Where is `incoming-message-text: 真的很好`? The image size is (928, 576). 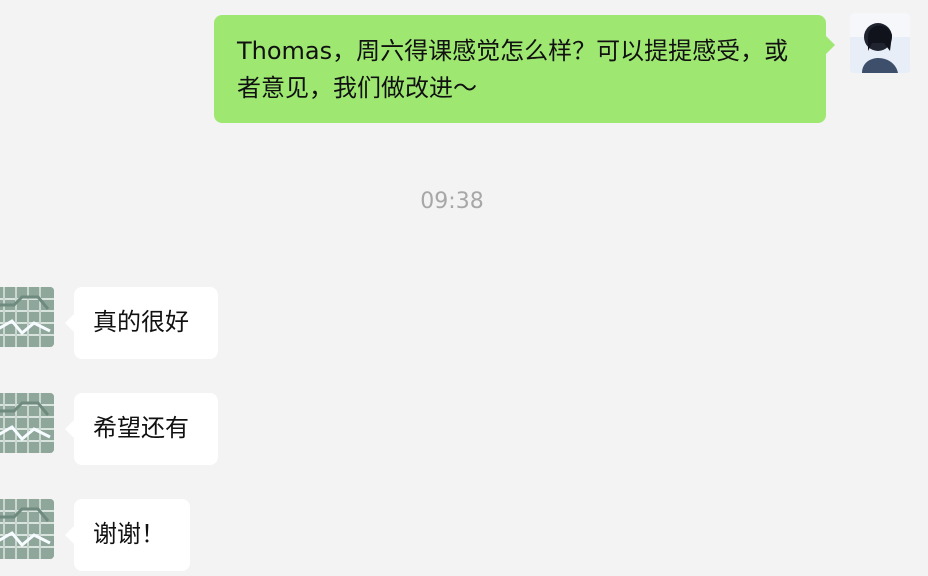 incoming-message-text: 真的很好 is located at coordinates (141, 322).